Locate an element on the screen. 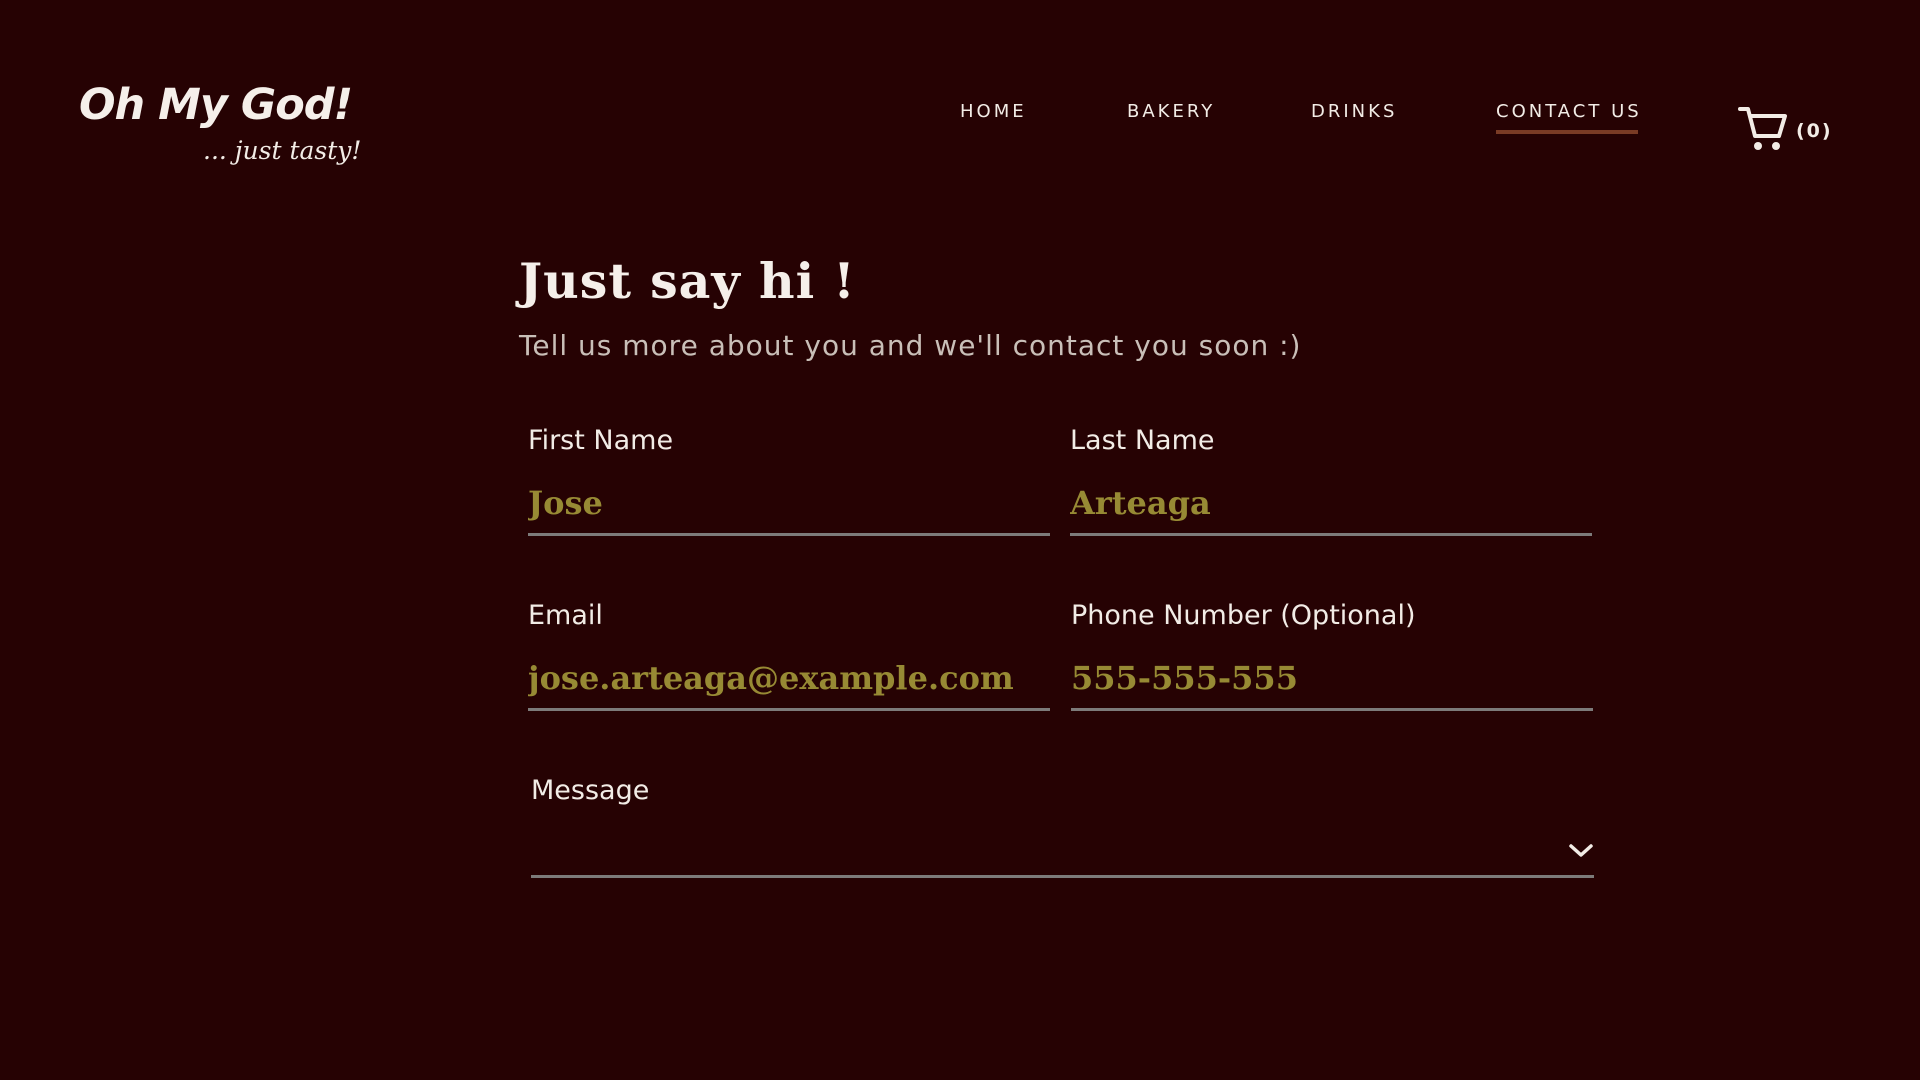  email-group: Email is located at coordinates (789, 655).